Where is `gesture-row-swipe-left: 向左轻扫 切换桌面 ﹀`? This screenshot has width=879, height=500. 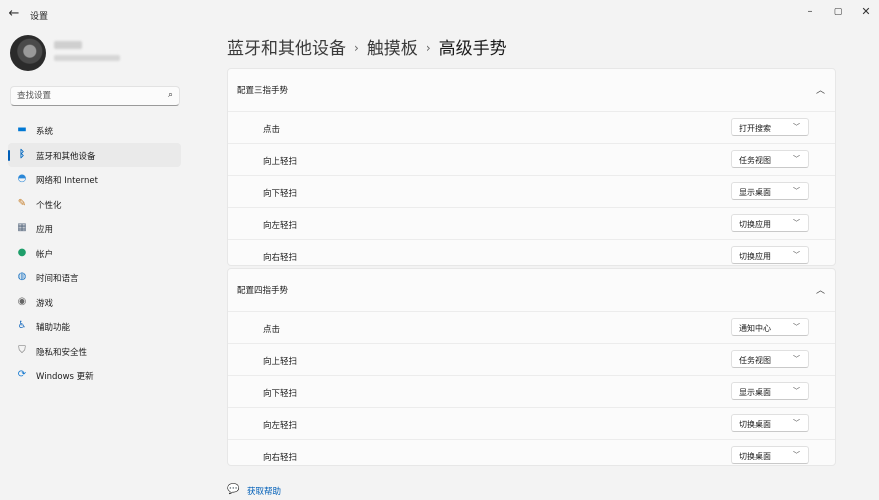 gesture-row-swipe-left: 向左轻扫 切换桌面 ﹀ is located at coordinates (531, 424).